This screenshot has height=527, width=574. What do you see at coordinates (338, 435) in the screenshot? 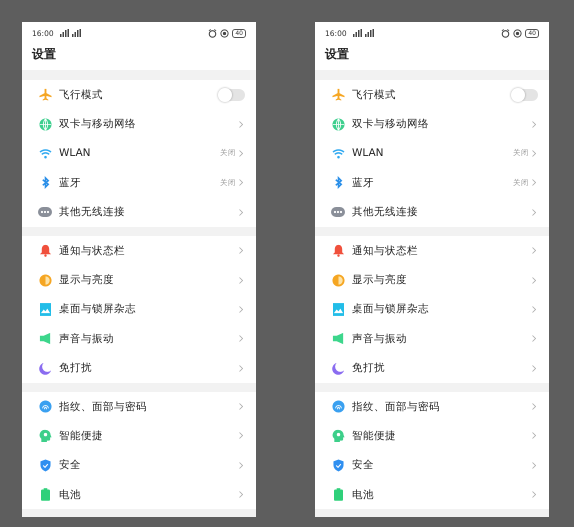
I see `head-icon` at bounding box center [338, 435].